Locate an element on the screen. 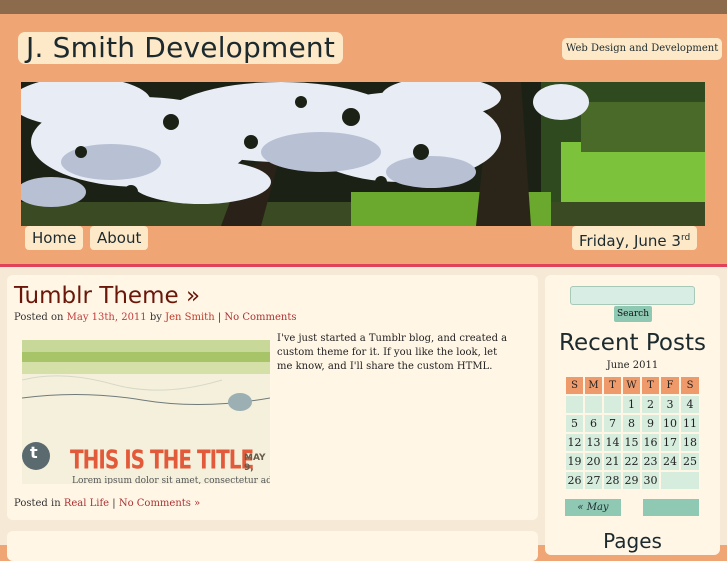 Image resolution: width=727 pixels, height=561 pixels. thumbnail-title-text: THIS IS THE TITLE is located at coordinates (162, 460).